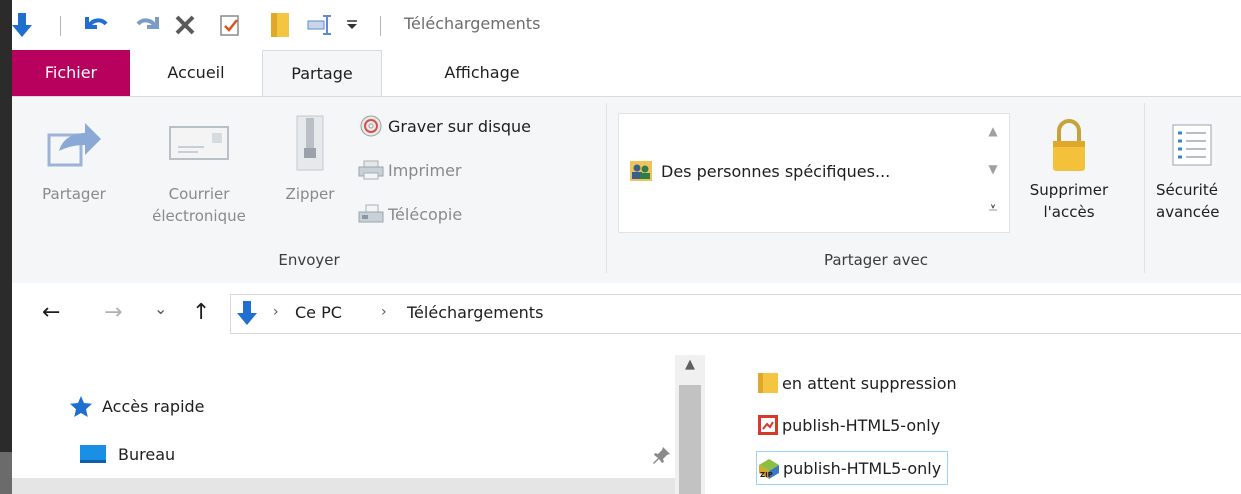 The height and width of the screenshot is (494, 1241). Describe the element at coordinates (24, 25) in the screenshot. I see `properties-down-arrow-icon` at that location.